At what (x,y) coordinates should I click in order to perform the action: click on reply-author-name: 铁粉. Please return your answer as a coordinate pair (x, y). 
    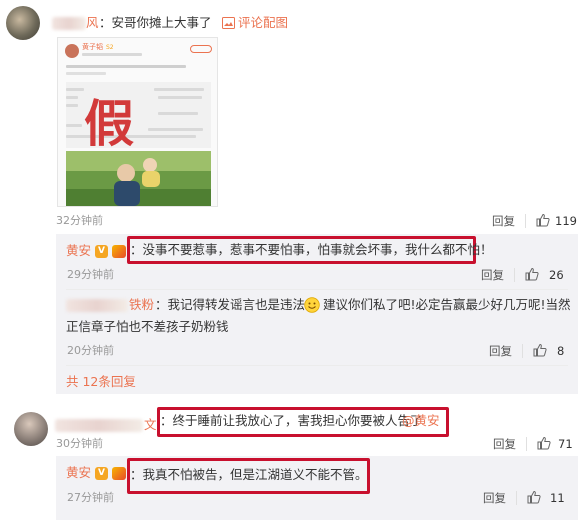
    Looking at the image, I should click on (141, 305).